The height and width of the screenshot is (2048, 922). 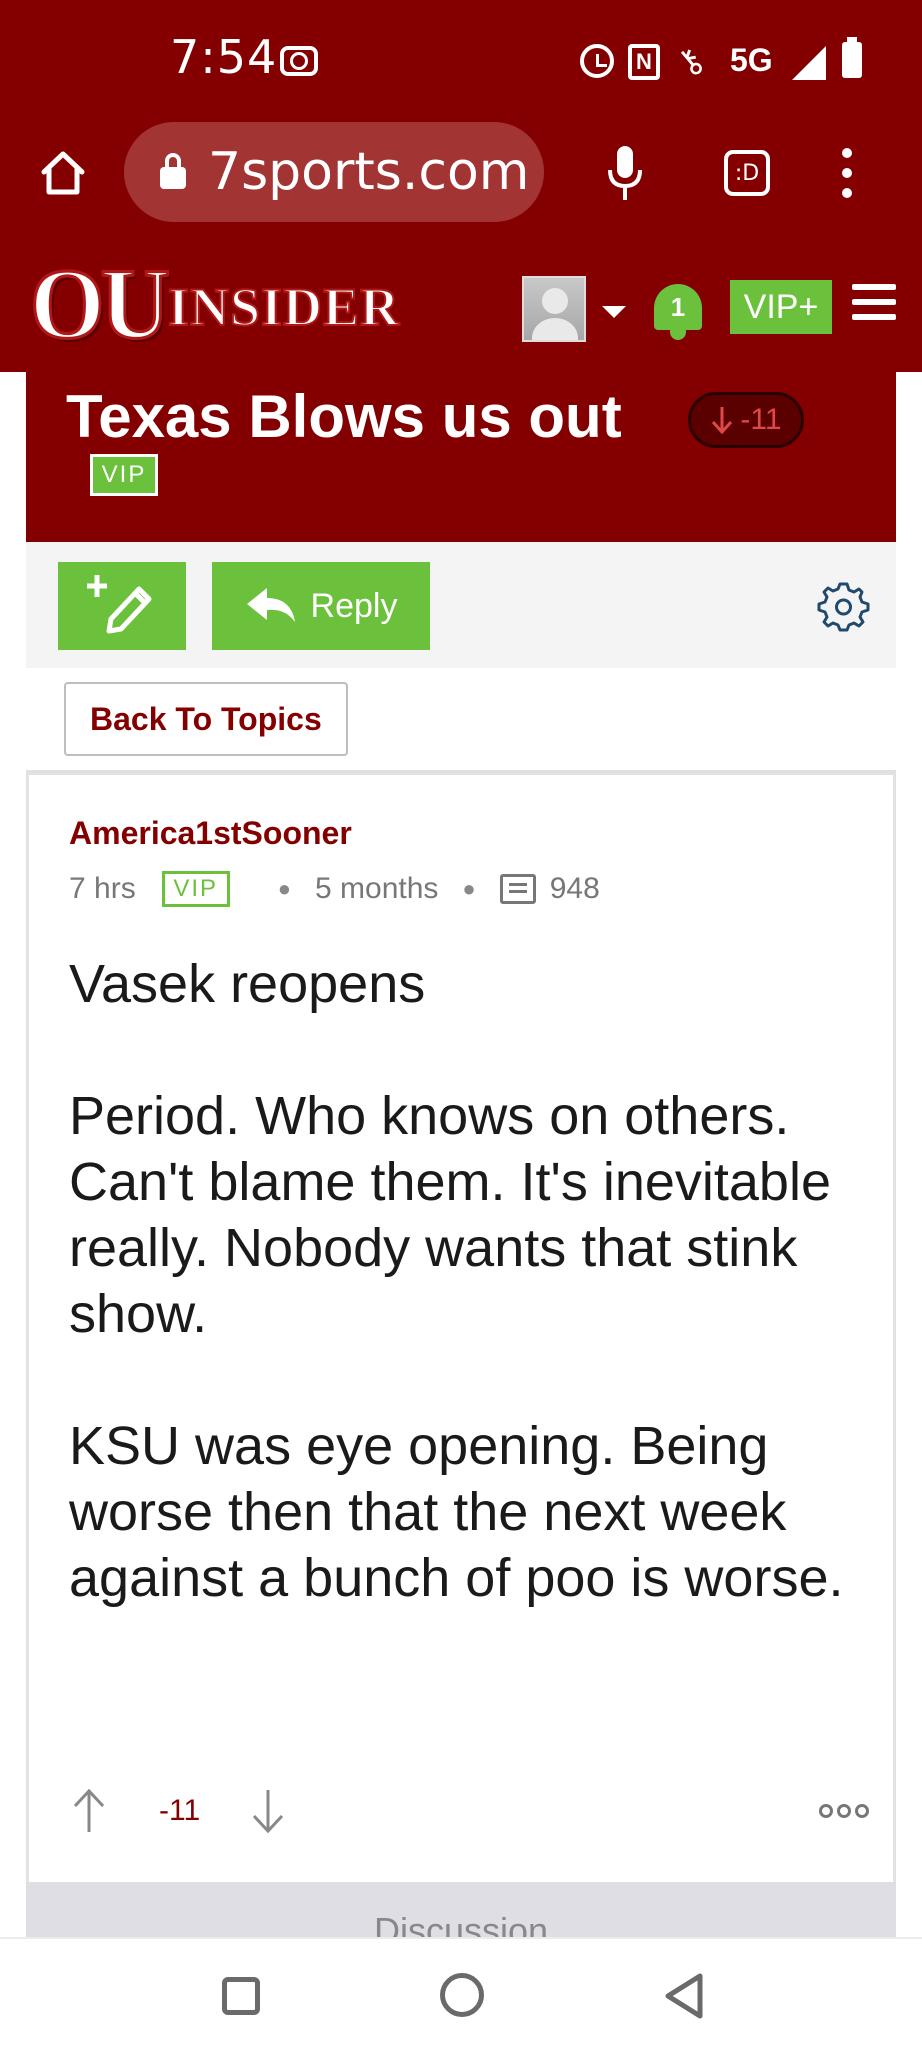 I want to click on vip-badge: VIP, so click(x=124, y=475).